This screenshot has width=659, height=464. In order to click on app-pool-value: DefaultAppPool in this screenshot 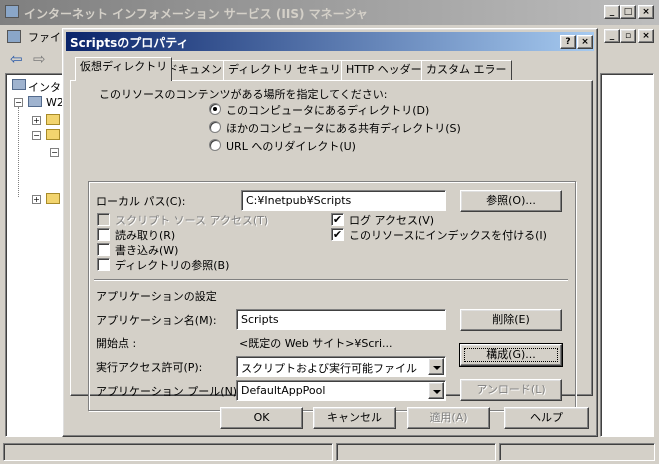, I will do `click(283, 390)`.